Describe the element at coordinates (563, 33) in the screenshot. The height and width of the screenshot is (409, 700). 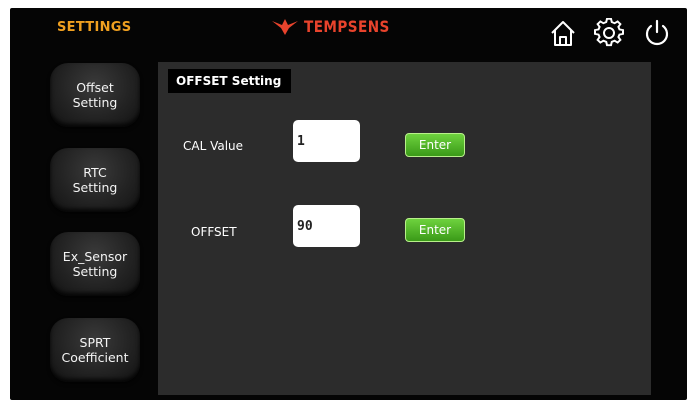
I see `home-icon` at that location.